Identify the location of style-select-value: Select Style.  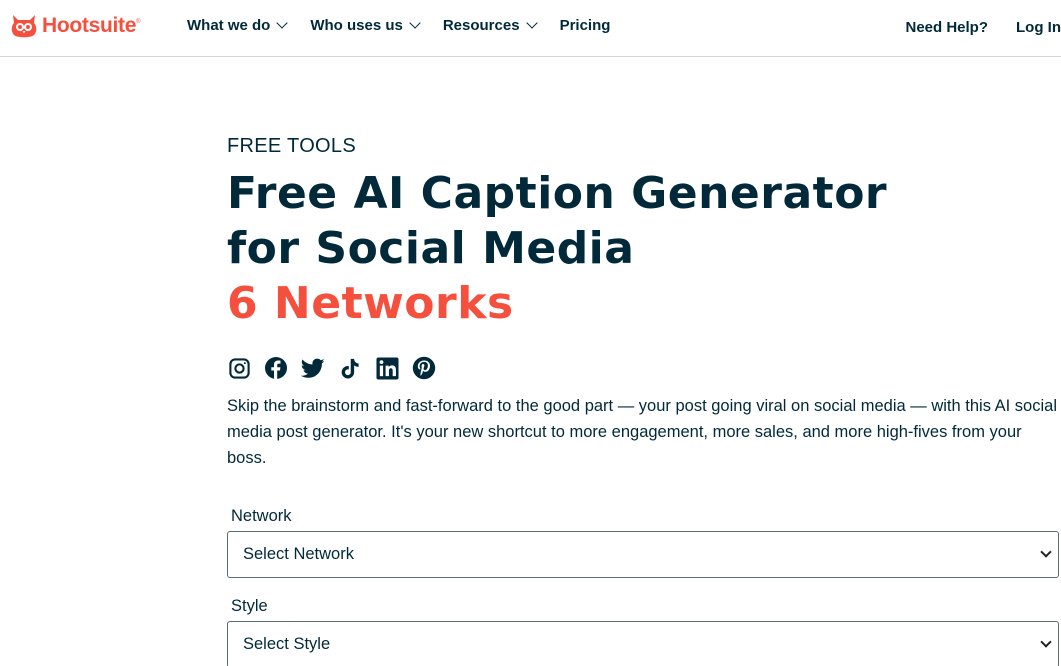
(287, 644).